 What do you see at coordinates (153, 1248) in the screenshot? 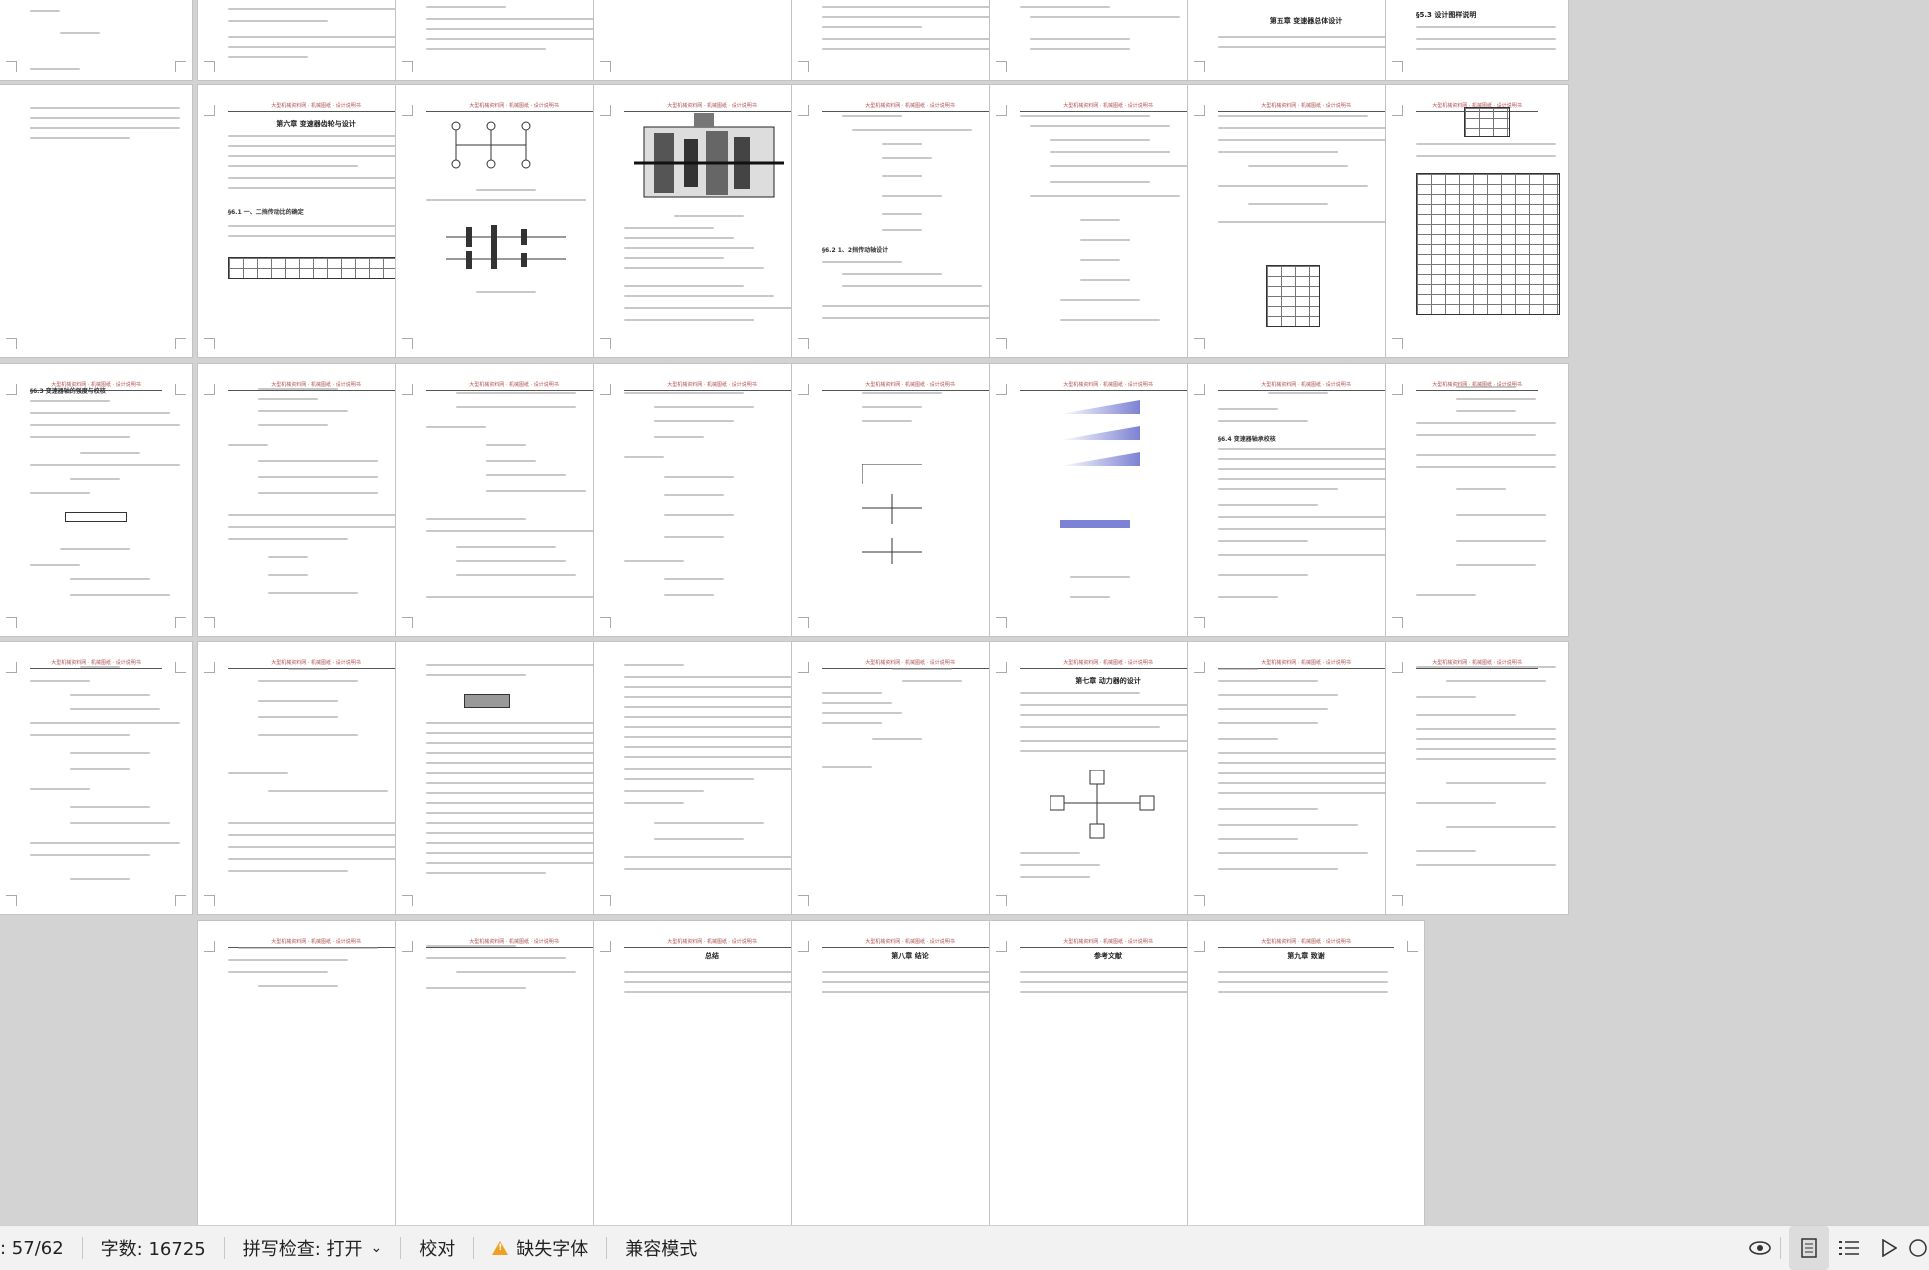
I see `word-count: 字数: 16725` at bounding box center [153, 1248].